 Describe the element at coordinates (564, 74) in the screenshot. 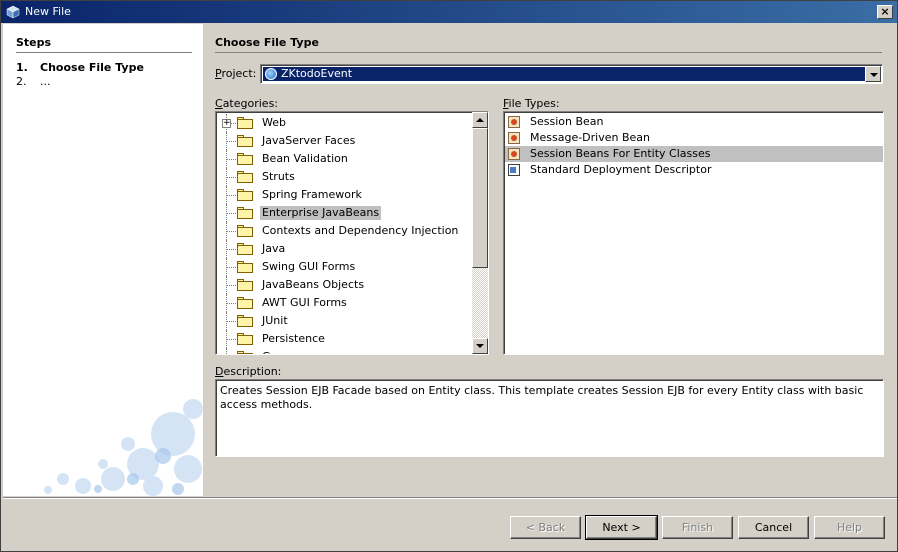

I see `project-selected-value: ZKtodoEvent` at that location.